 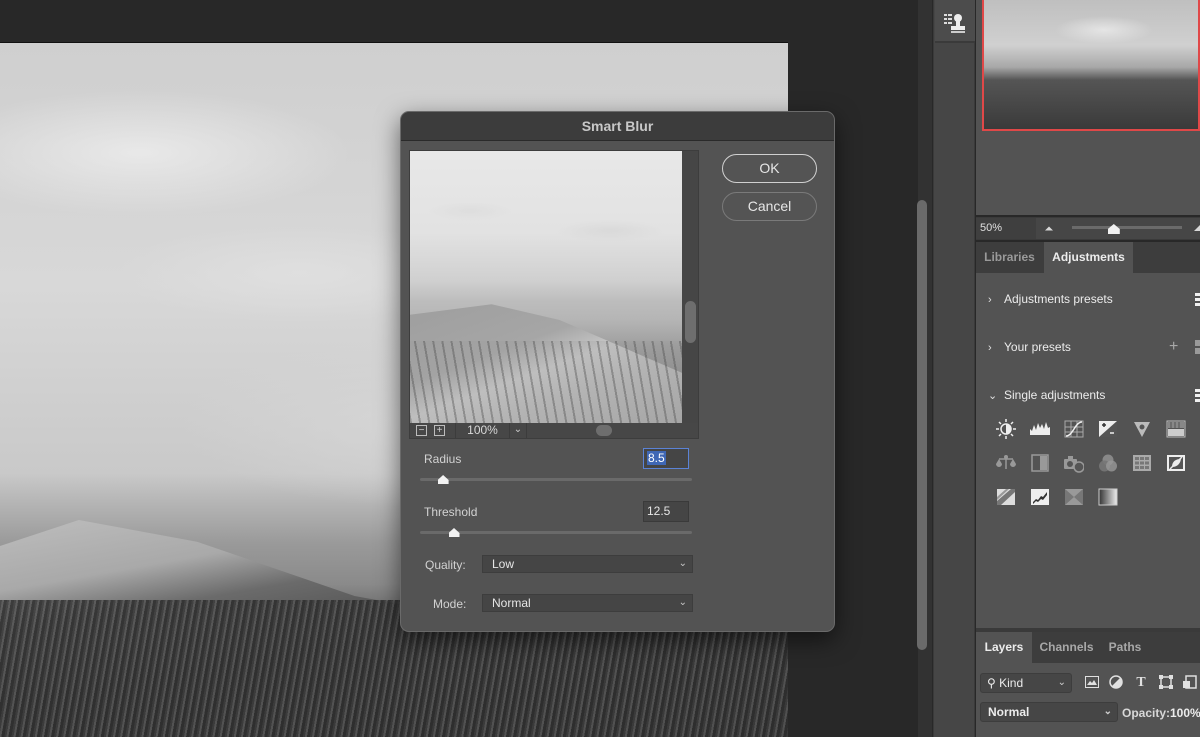 I want to click on preview-vertical-scroll-thumb, so click(x=690, y=322).